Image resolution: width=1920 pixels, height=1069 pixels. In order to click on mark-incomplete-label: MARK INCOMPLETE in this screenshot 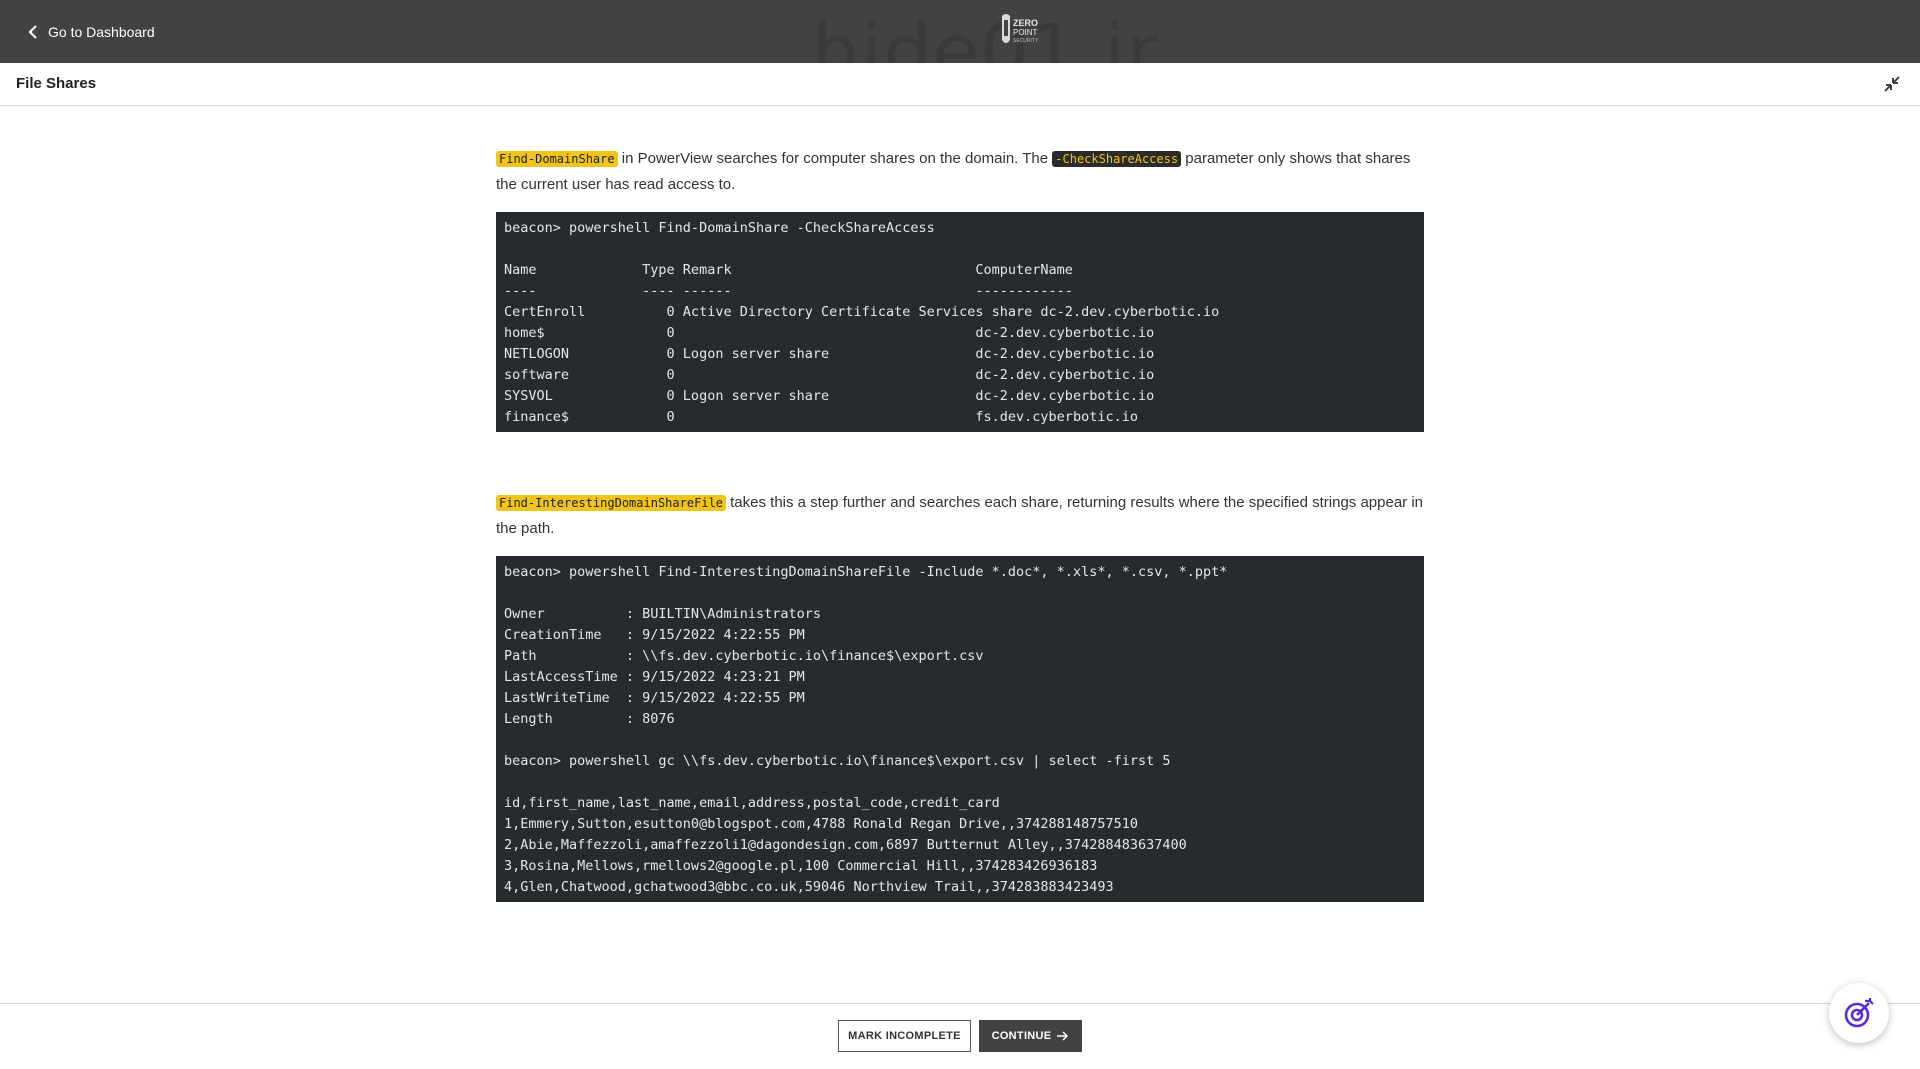, I will do `click(904, 1036)`.